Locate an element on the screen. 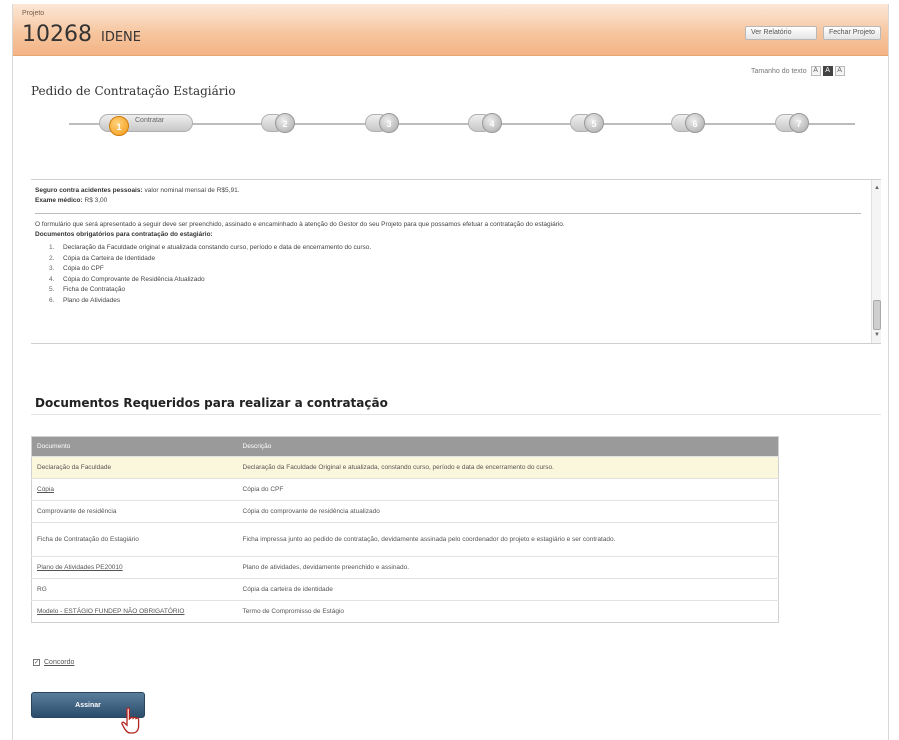 This screenshot has height=740, width=899. step-1-number: 1 is located at coordinates (119, 126).